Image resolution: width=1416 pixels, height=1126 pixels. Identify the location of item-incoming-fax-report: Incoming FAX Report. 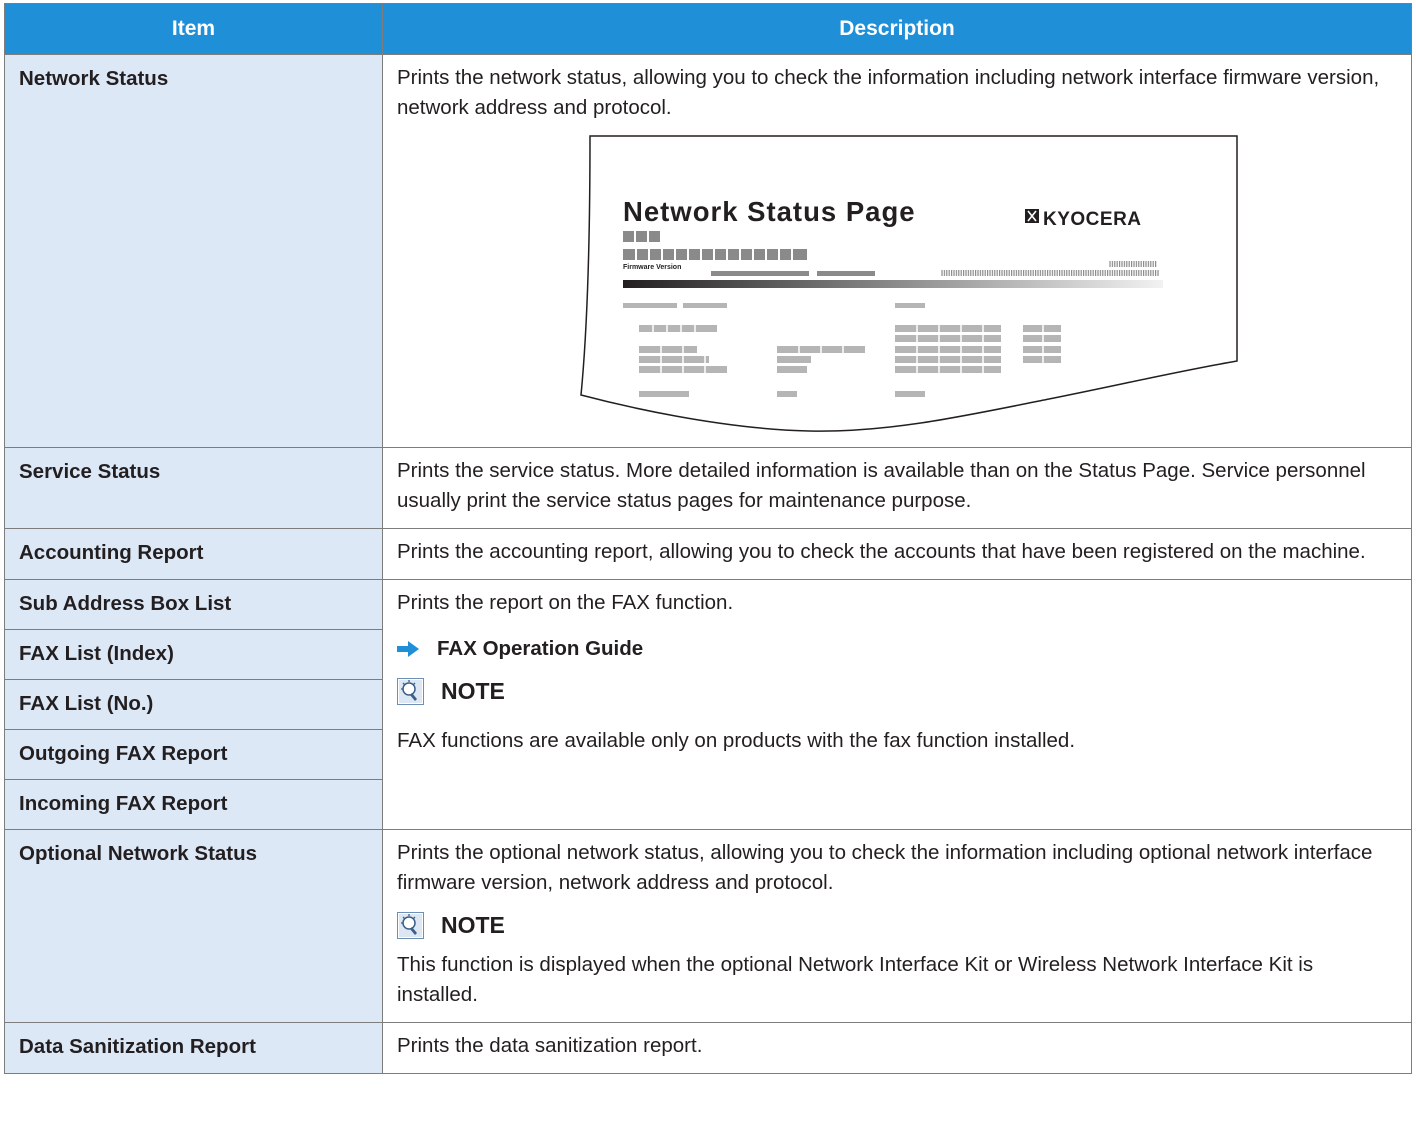
(193, 804).